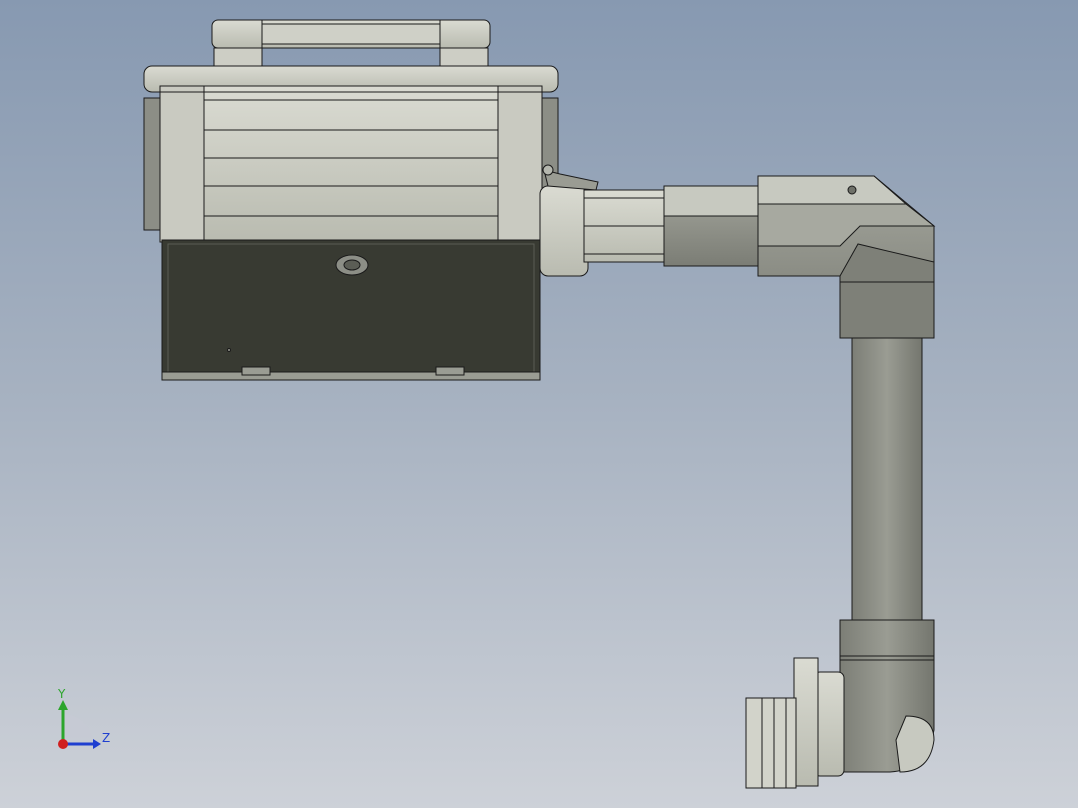 Image resolution: width=1078 pixels, height=808 pixels. I want to click on actuator-shaft, so click(652, 220).